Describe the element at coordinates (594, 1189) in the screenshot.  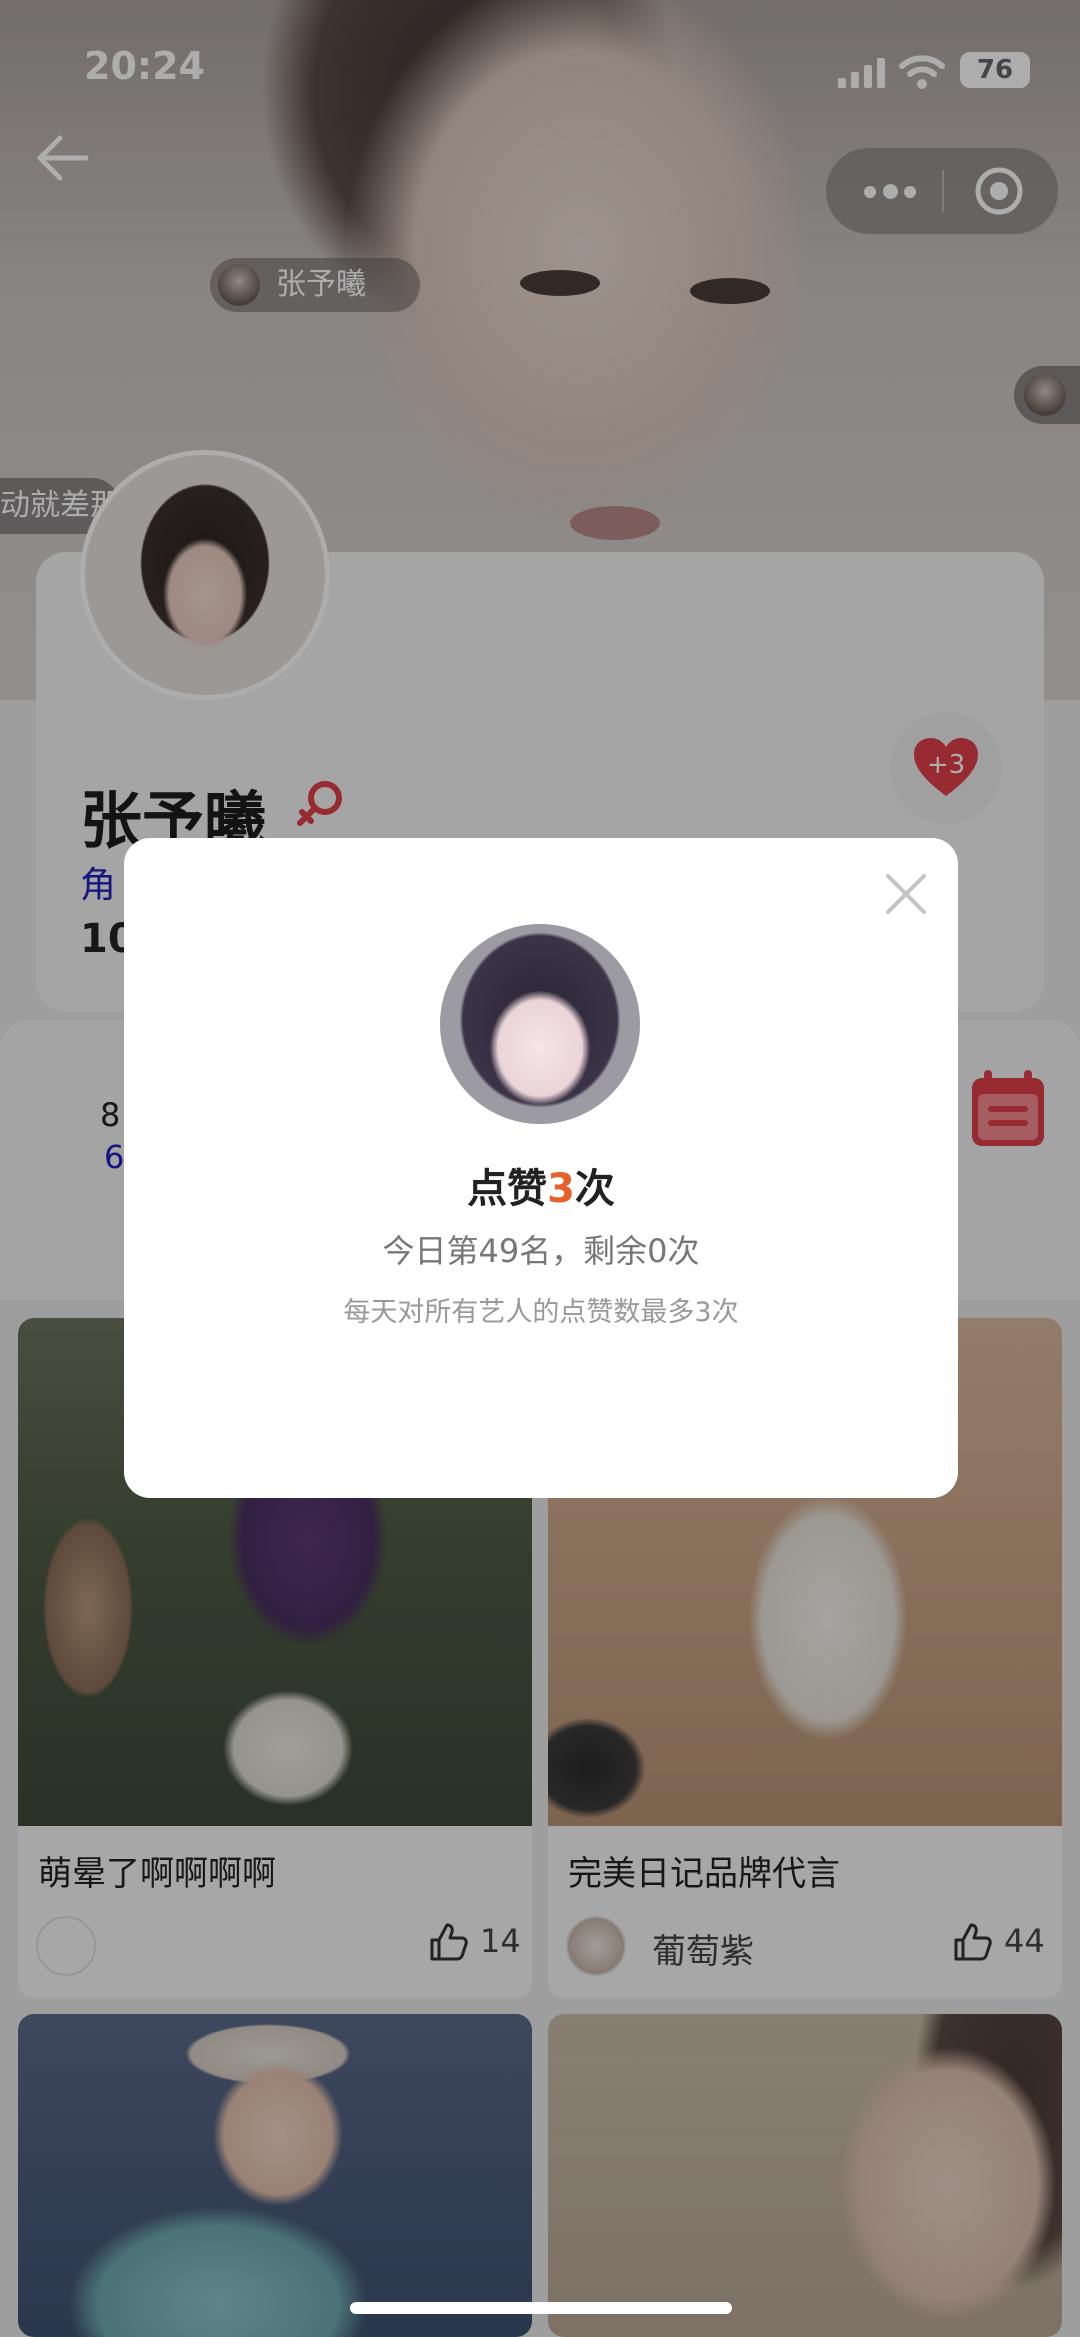
I see `like-title-suffix: 次` at that location.